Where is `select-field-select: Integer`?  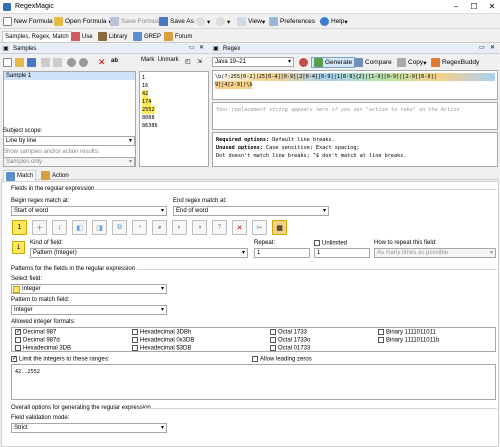 select-field-select: Integer is located at coordinates (89, 289).